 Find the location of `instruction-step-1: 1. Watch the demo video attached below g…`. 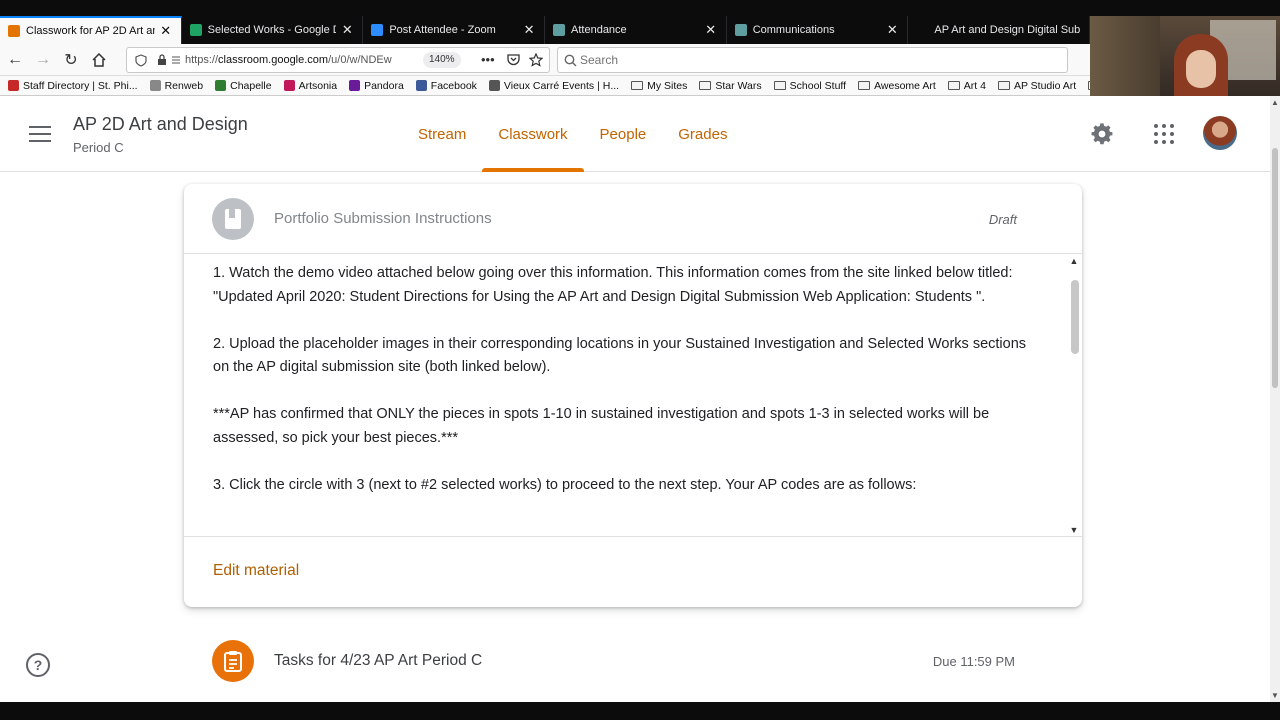

instruction-step-1: 1. Watch the demo video attached below g… is located at coordinates (613, 285).